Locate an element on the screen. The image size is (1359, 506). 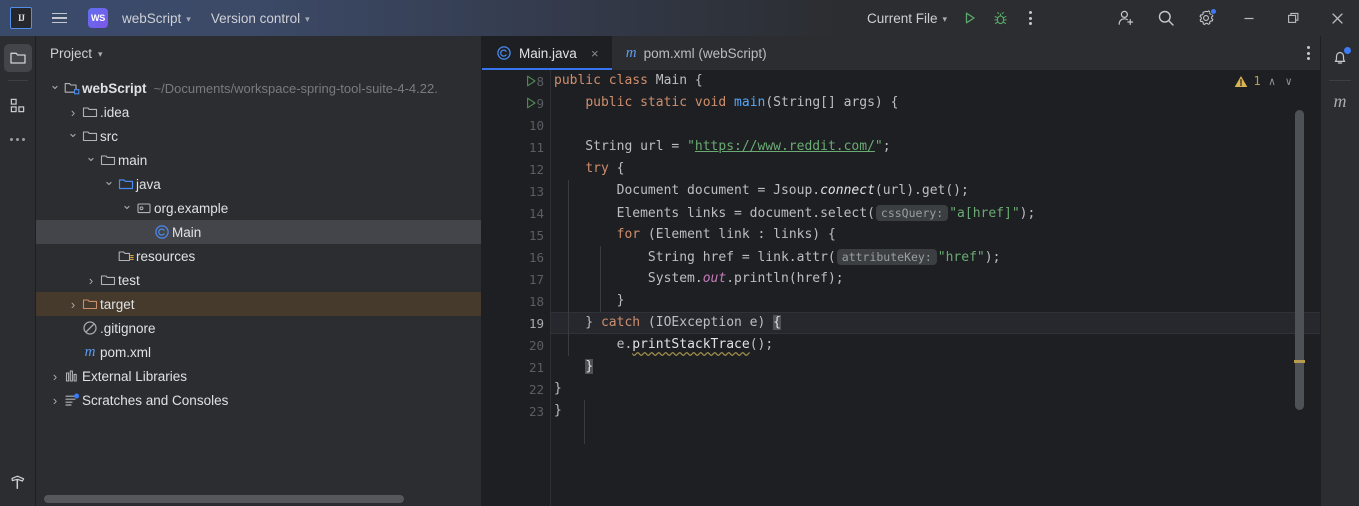
tree-item-src: ⌄ src is located at coordinates (258, 136).